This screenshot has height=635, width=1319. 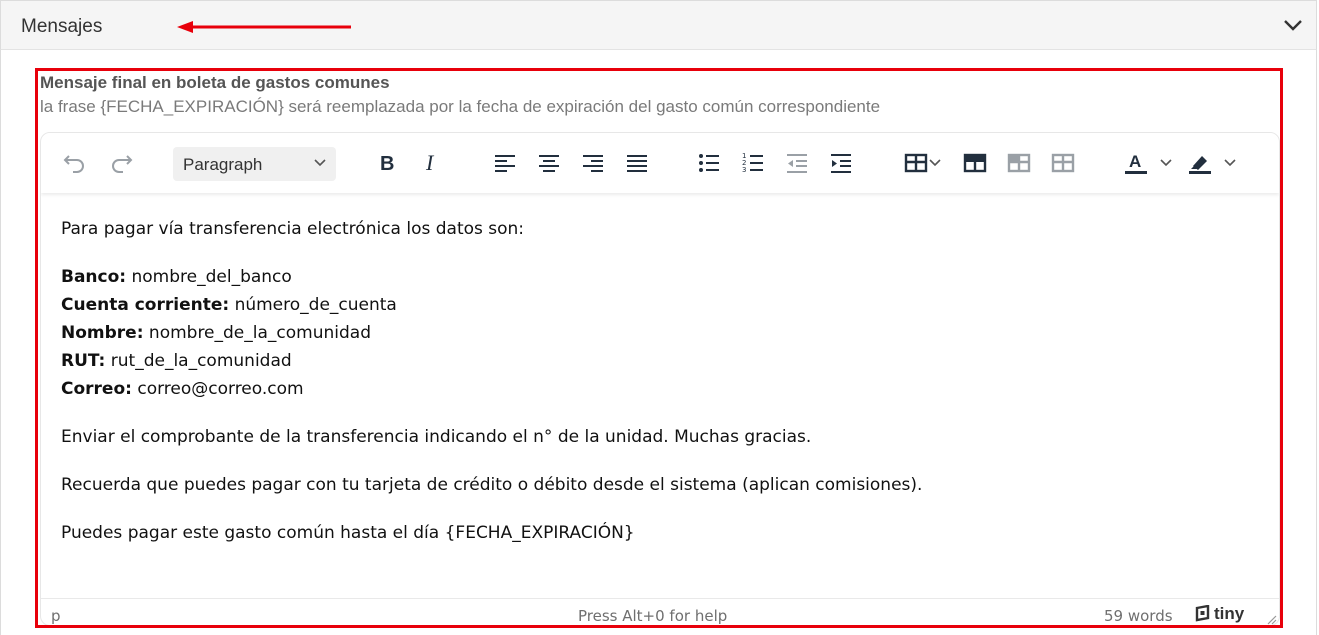 What do you see at coordinates (62, 26) in the screenshot?
I see `panel-title: Mensajes` at bounding box center [62, 26].